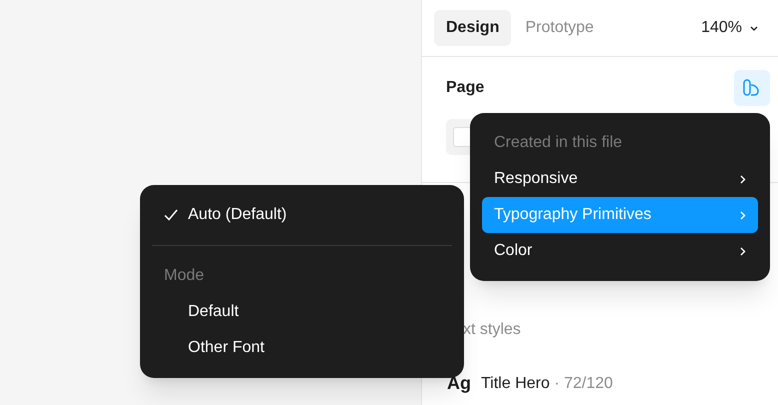  I want to click on section-title: xt styles, so click(492, 330).